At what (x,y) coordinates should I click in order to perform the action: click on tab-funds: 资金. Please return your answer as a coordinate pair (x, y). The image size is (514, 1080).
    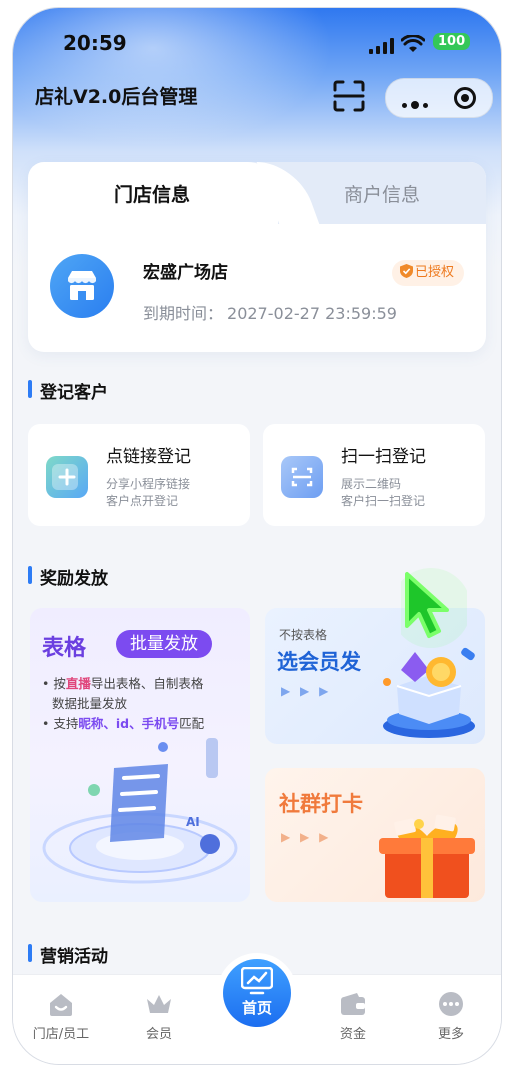
    Looking at the image, I should click on (353, 1016).